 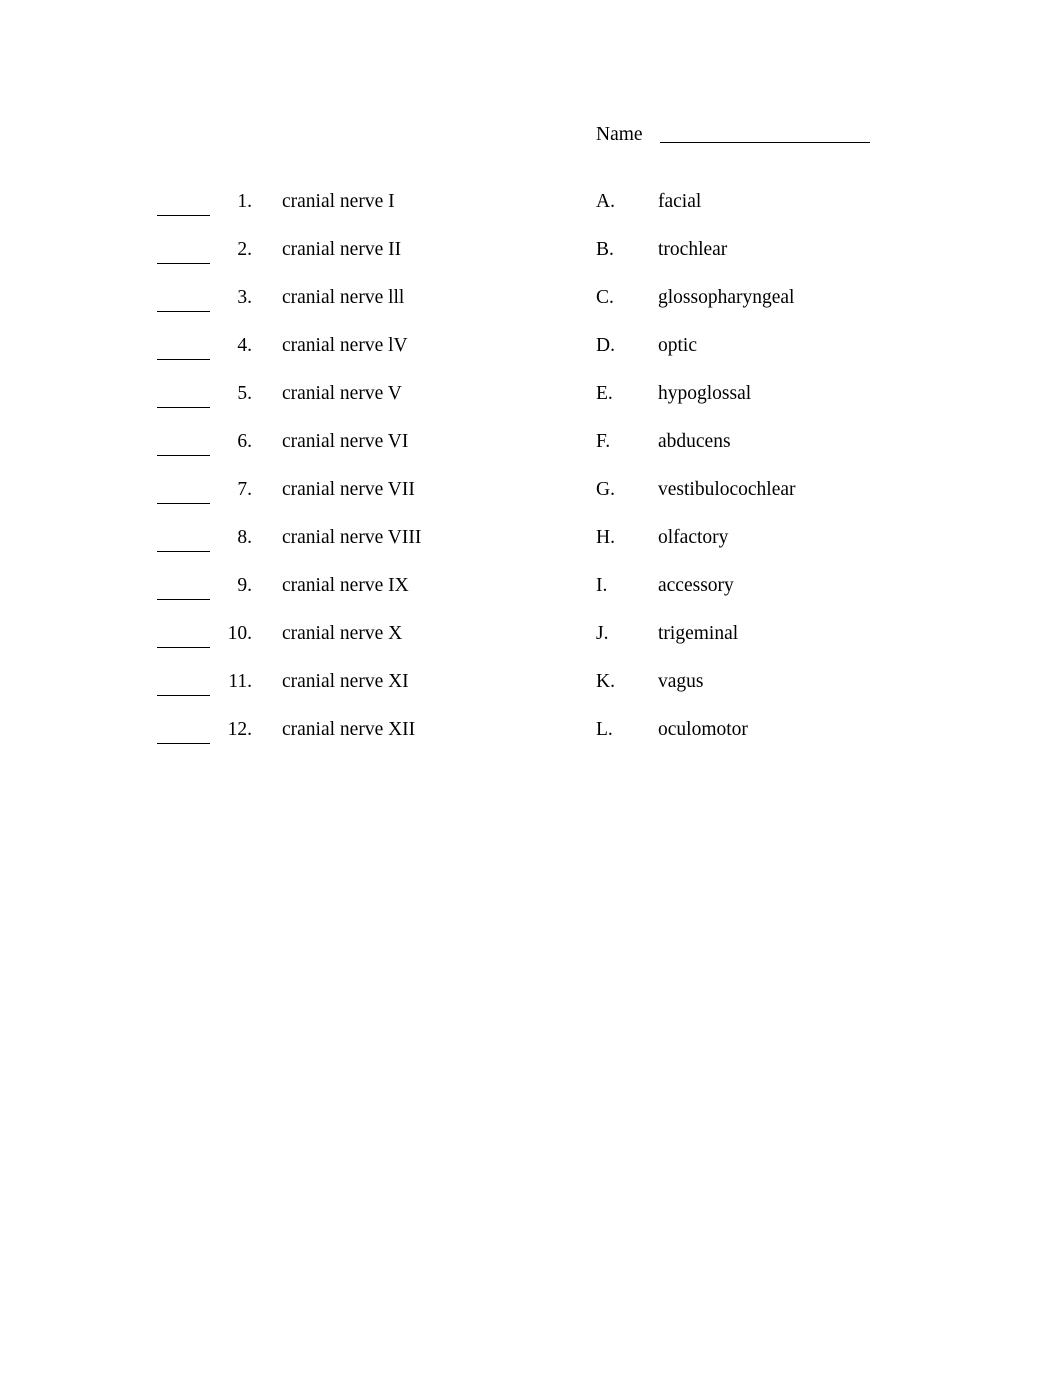 I want to click on item-number: 8., so click(x=244, y=537).